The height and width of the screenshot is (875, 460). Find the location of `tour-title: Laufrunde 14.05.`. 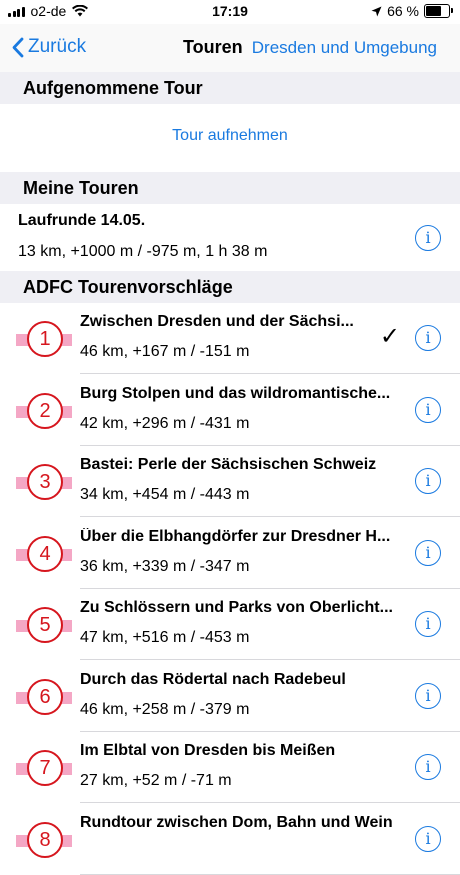

tour-title: Laufrunde 14.05. is located at coordinates (82, 220).